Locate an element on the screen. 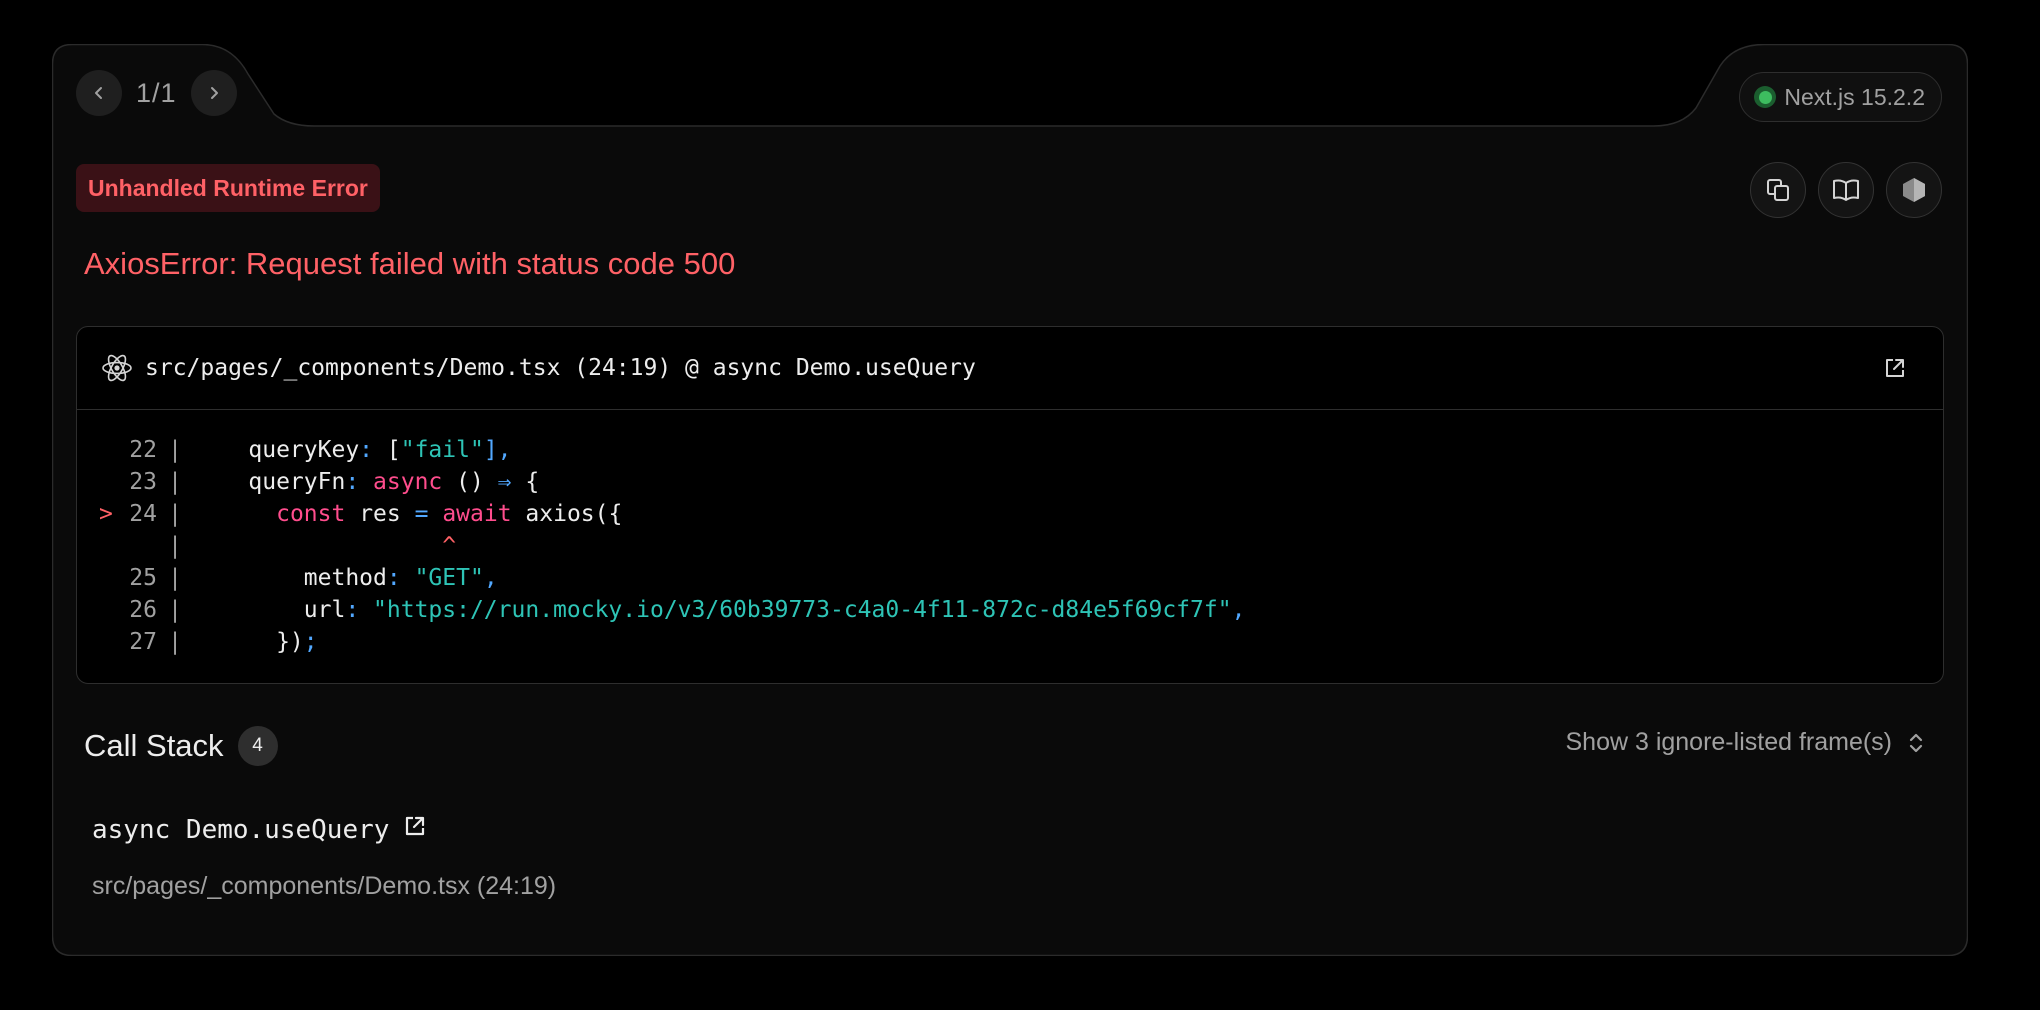 The width and height of the screenshot is (2040, 1010). code-line: 22 | queryKey: ["fail"], is located at coordinates (1021, 450).